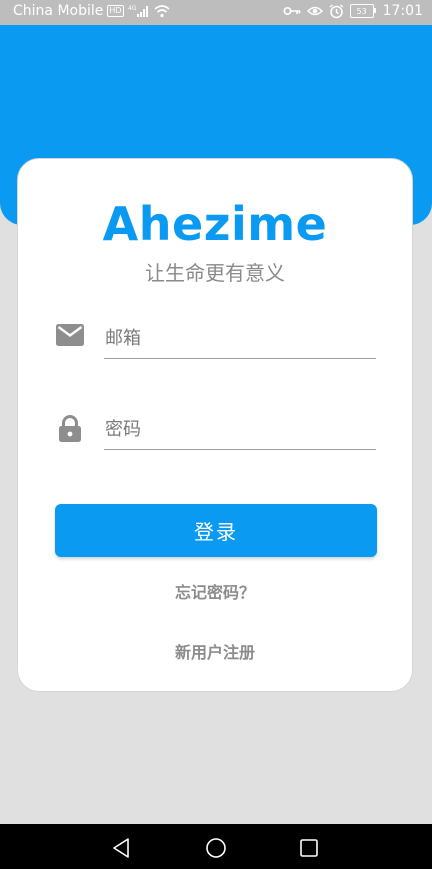 The image size is (432, 869). What do you see at coordinates (240, 339) in the screenshot?
I see `email-field` at bounding box center [240, 339].